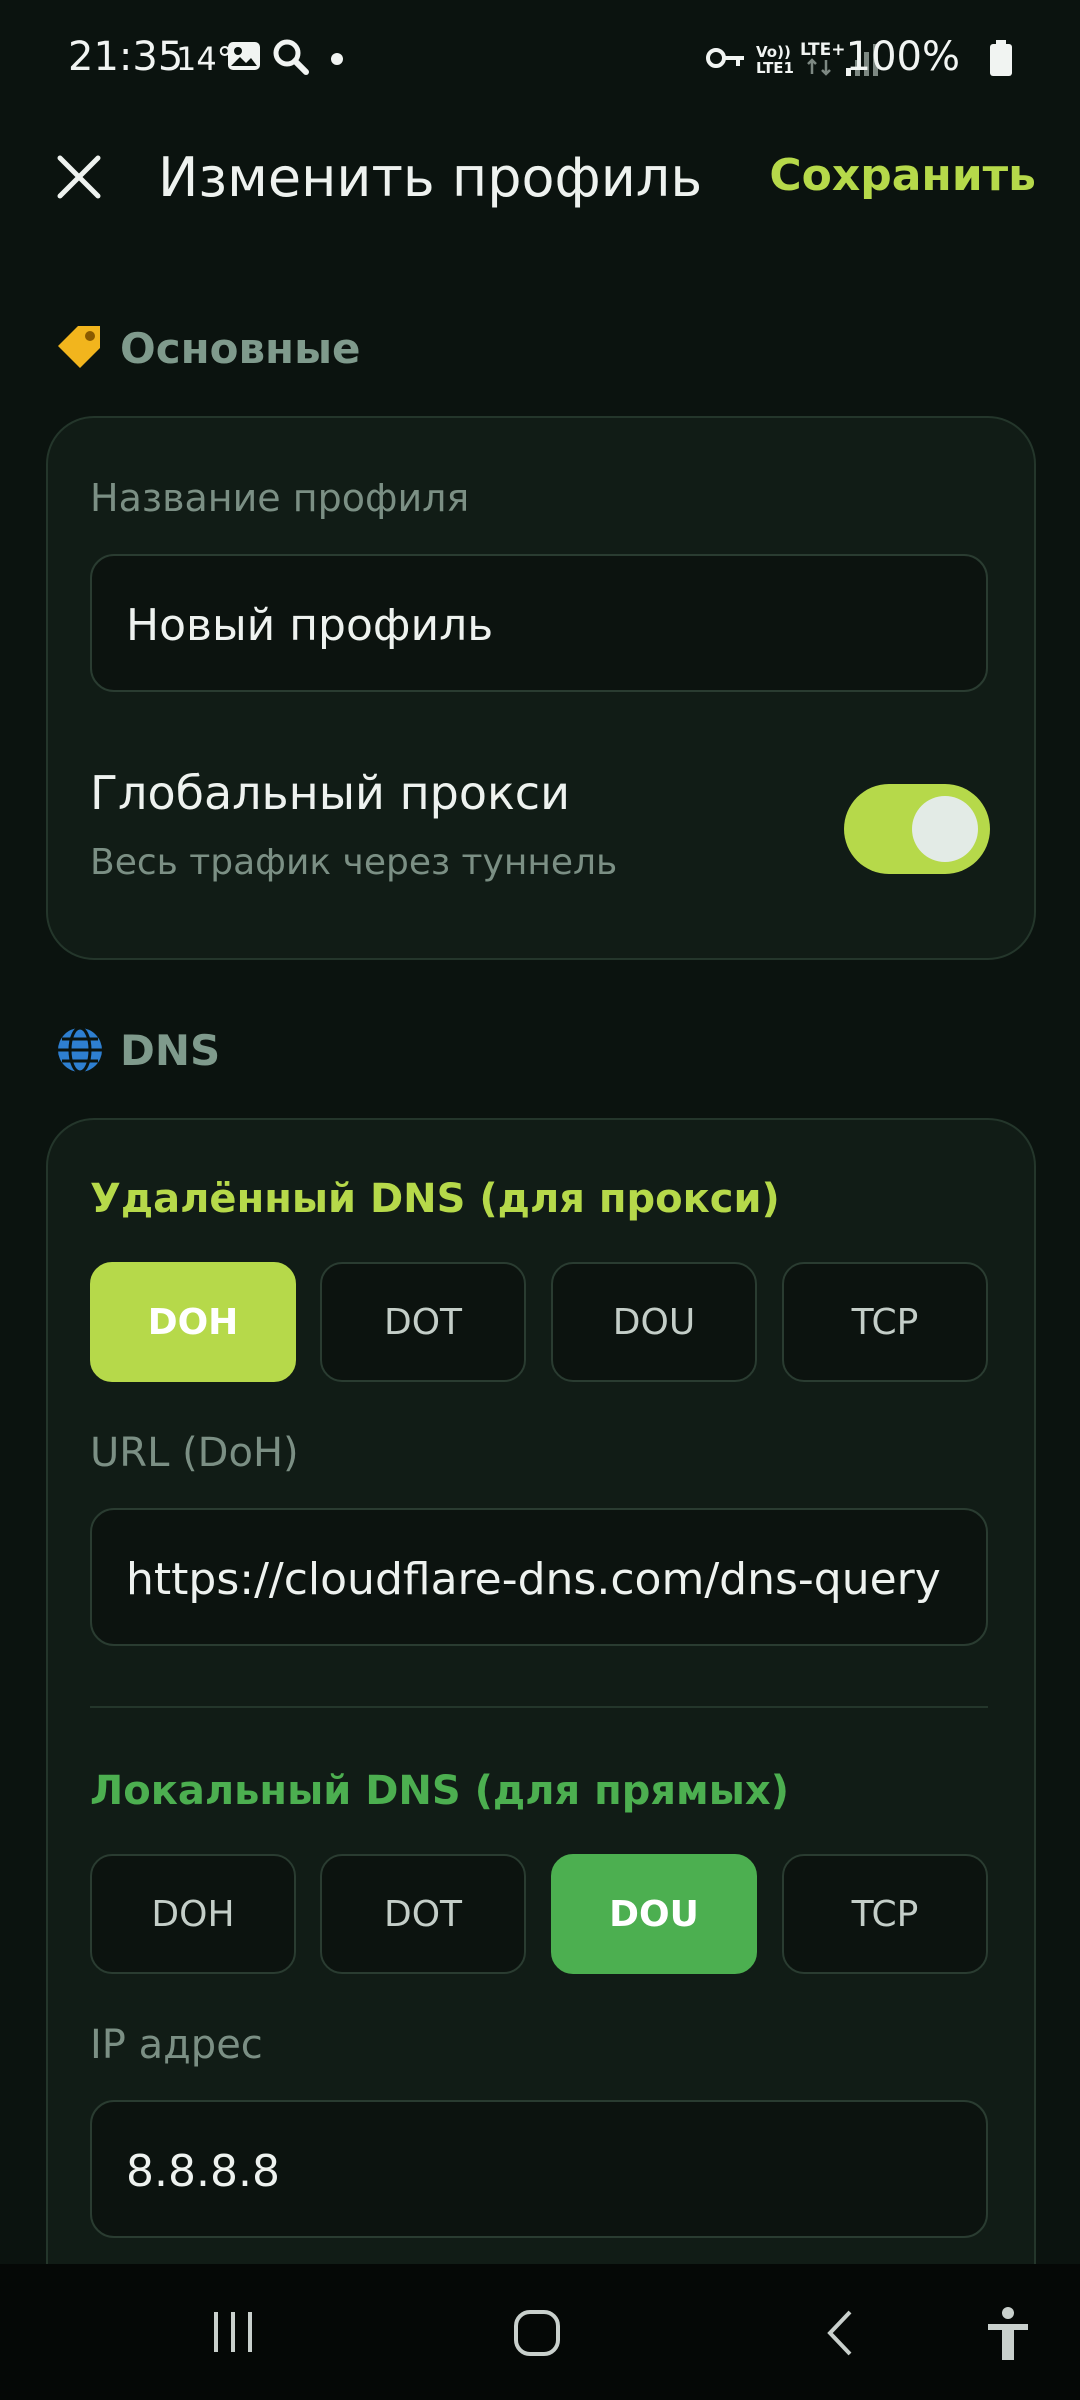  What do you see at coordinates (204, 59) in the screenshot?
I see `status-temperature: 14°` at bounding box center [204, 59].